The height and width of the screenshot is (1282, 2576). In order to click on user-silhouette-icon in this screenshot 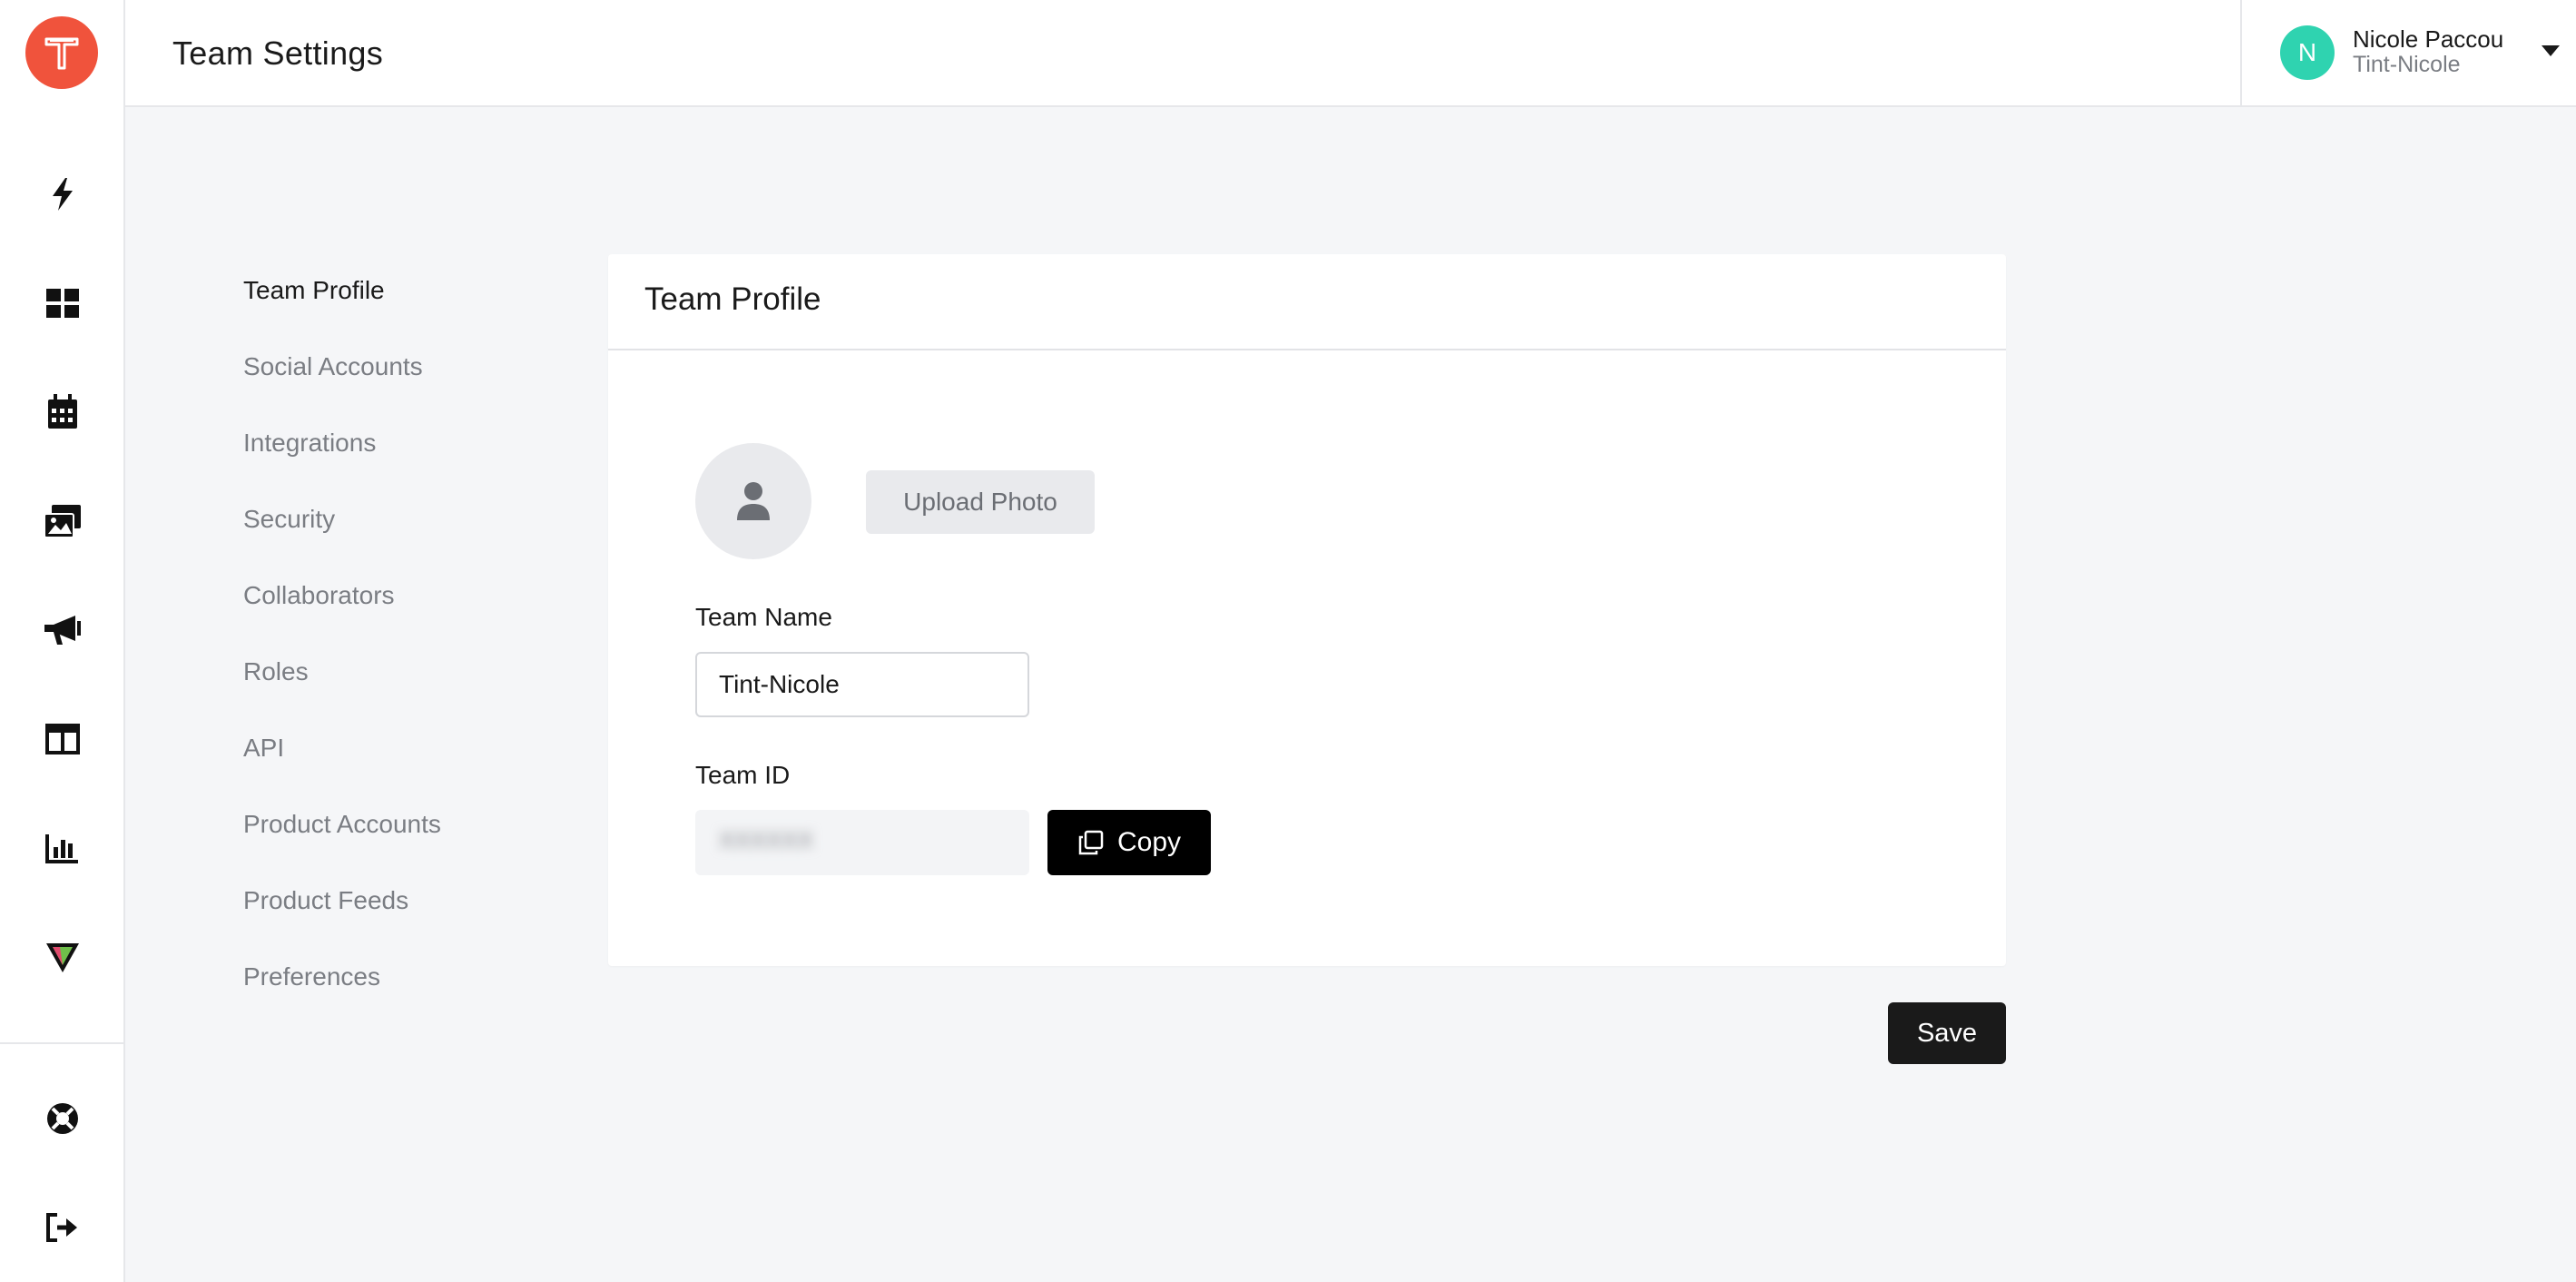, I will do `click(753, 501)`.